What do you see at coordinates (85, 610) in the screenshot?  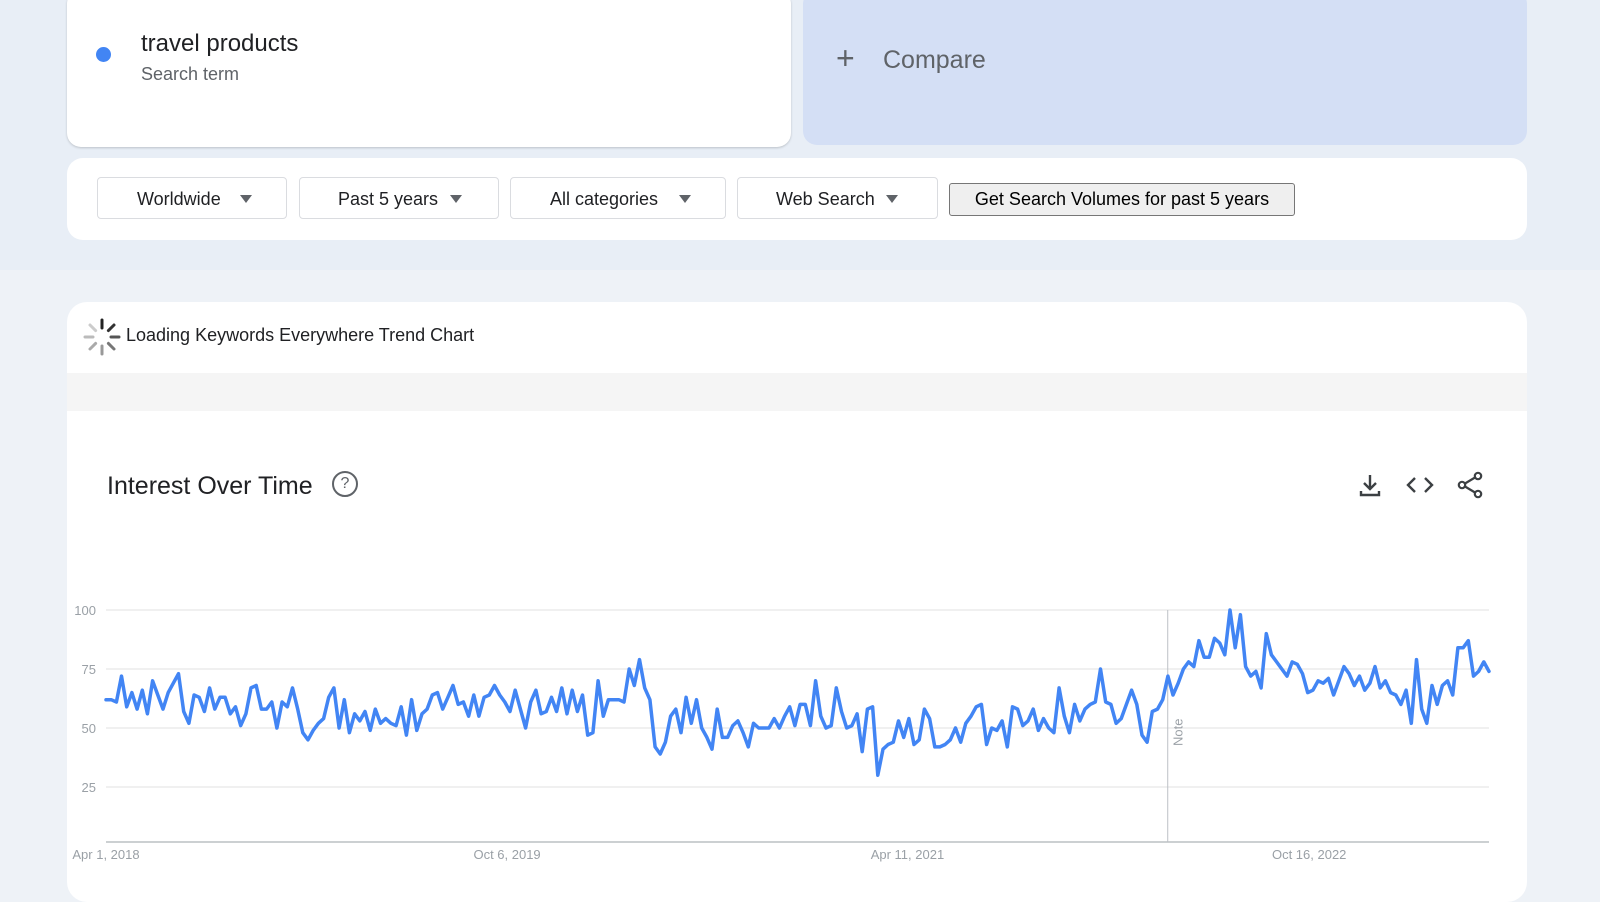 I see `y-tick-label: 100` at bounding box center [85, 610].